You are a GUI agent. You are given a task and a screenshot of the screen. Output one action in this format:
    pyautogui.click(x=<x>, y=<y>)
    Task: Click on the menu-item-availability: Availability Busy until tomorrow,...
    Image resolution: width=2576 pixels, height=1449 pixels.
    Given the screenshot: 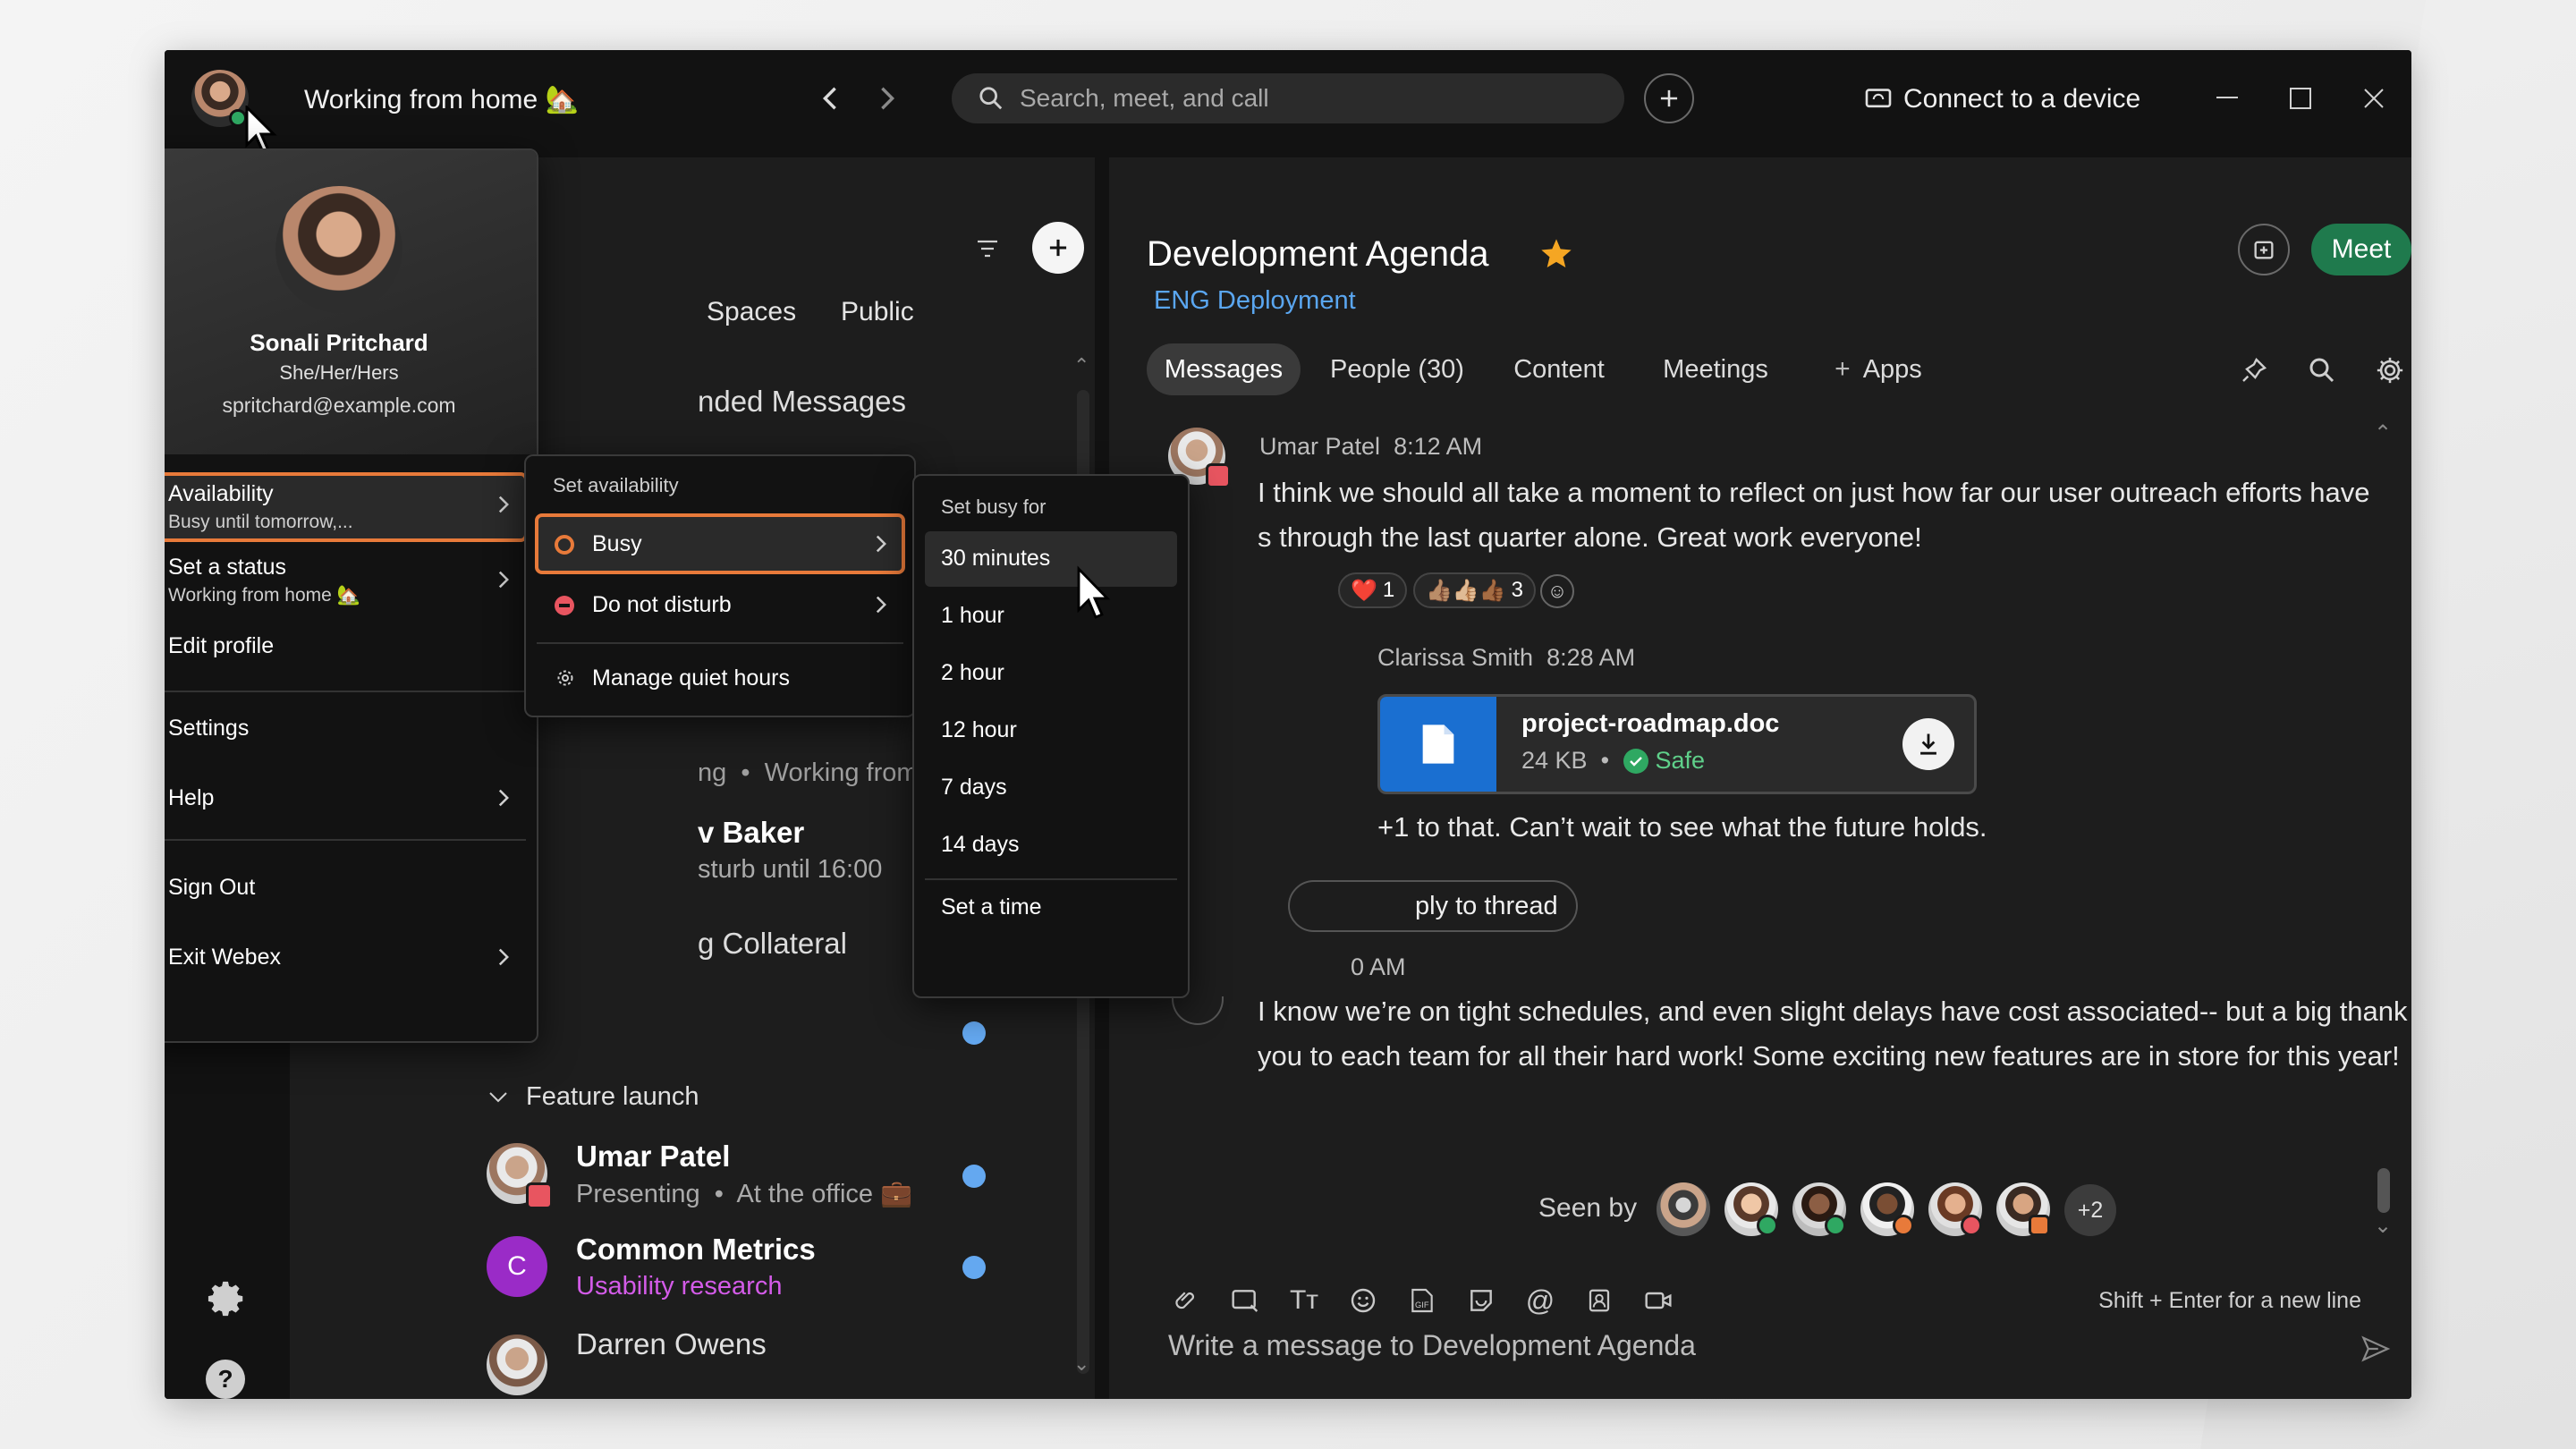 What is the action you would take?
    pyautogui.click(x=346, y=507)
    